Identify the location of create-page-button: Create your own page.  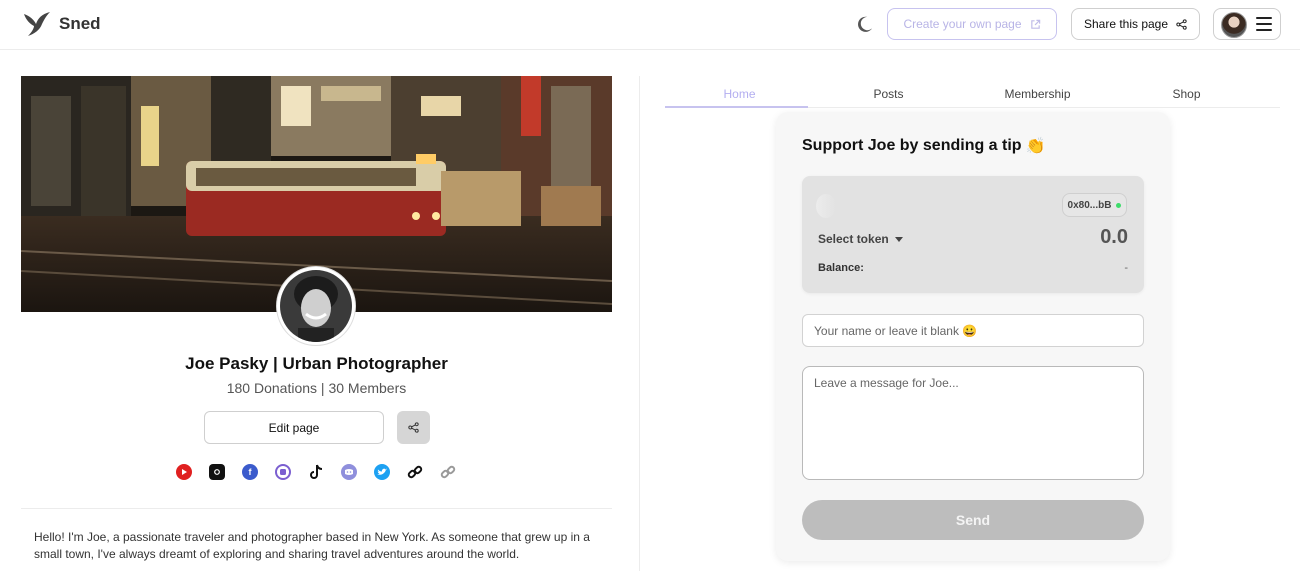
(972, 24).